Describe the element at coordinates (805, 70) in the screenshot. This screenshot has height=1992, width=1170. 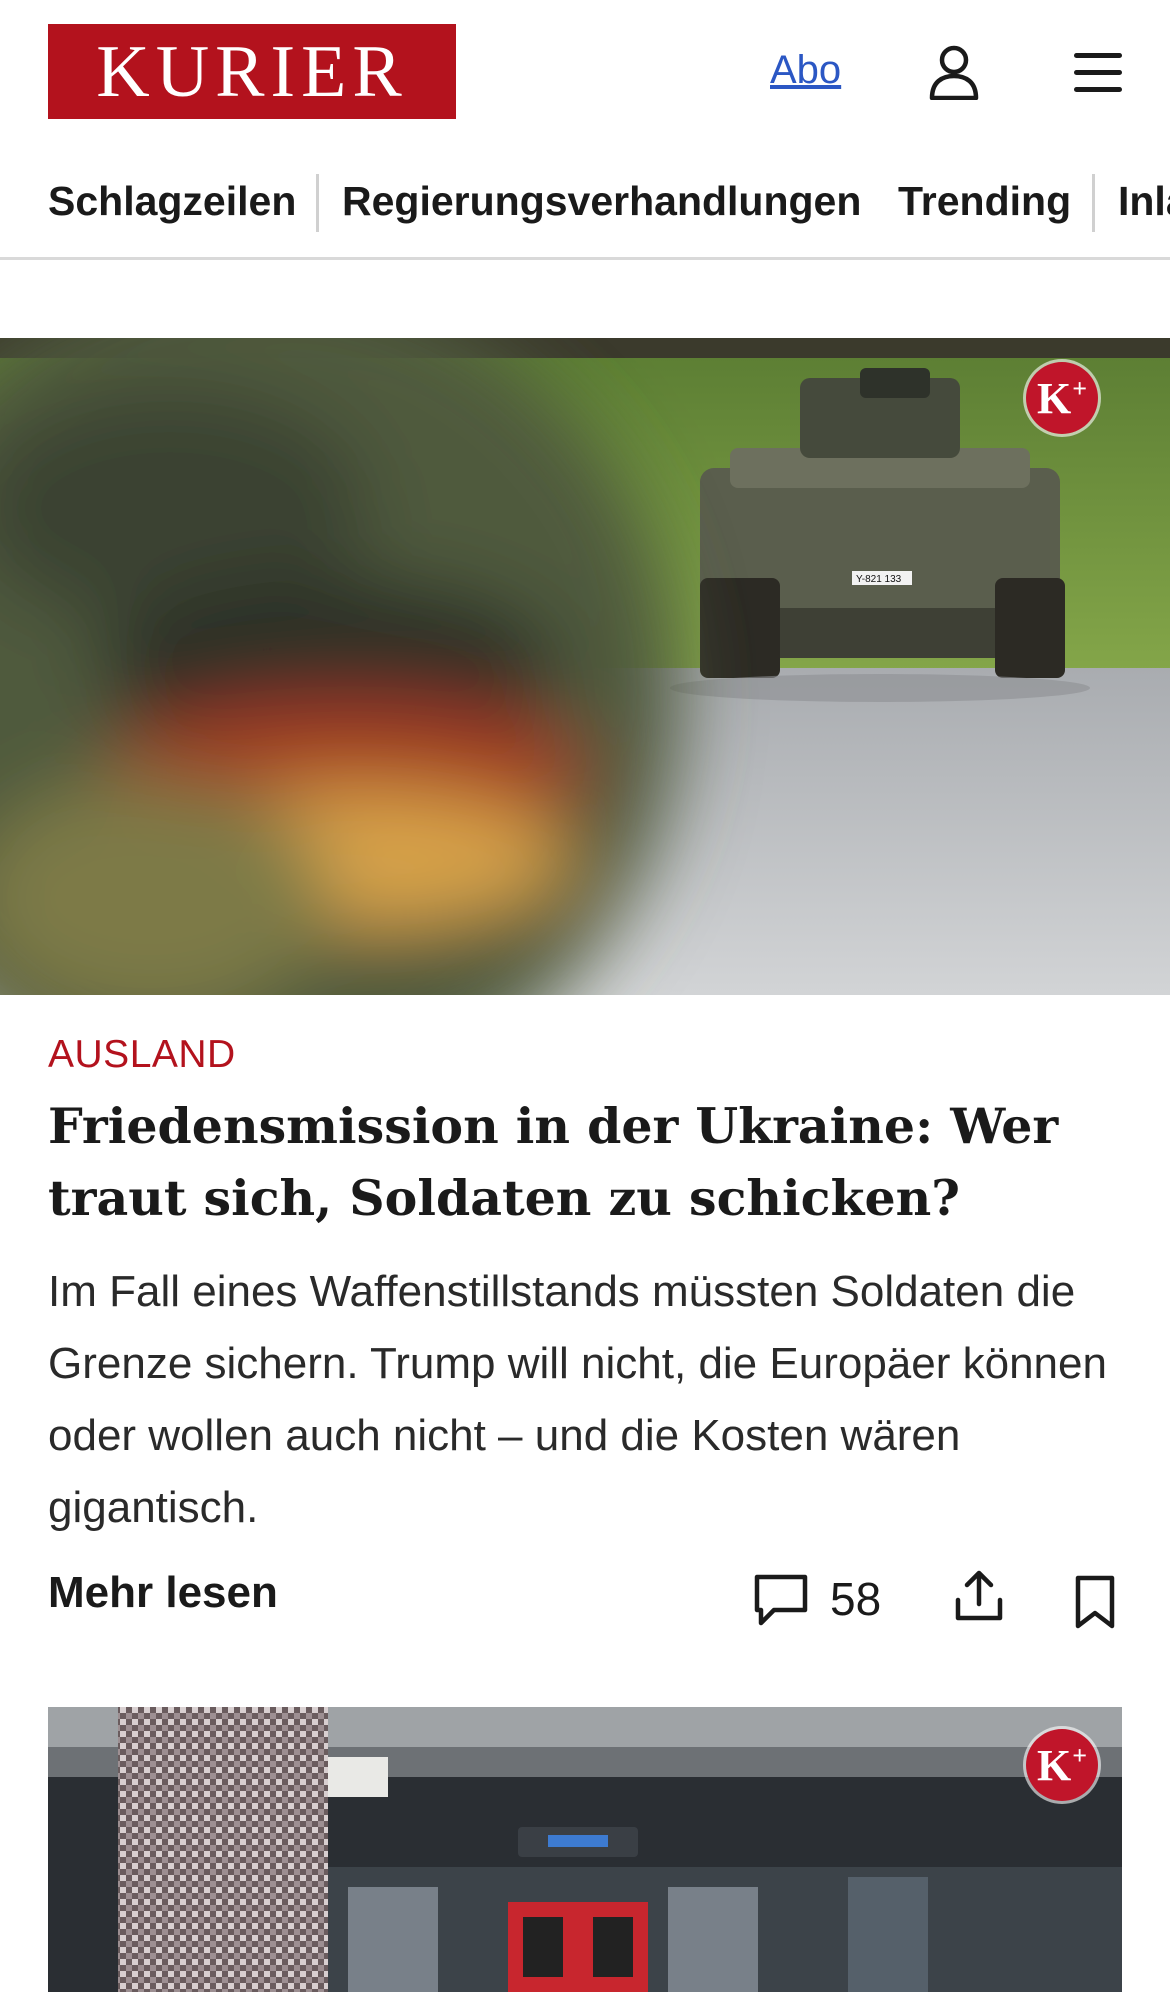
I see `abo-link: Abo` at that location.